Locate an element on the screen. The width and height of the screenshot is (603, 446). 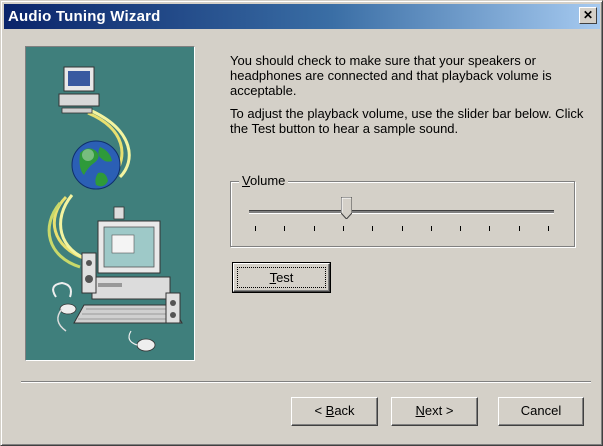
close-button: ✕ is located at coordinates (588, 15).